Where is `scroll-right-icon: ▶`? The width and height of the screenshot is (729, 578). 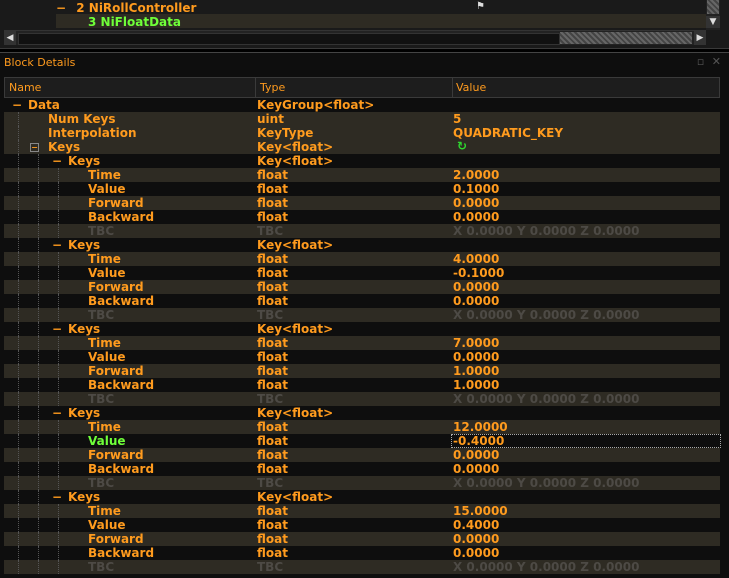 scroll-right-icon: ▶ is located at coordinates (700, 38).